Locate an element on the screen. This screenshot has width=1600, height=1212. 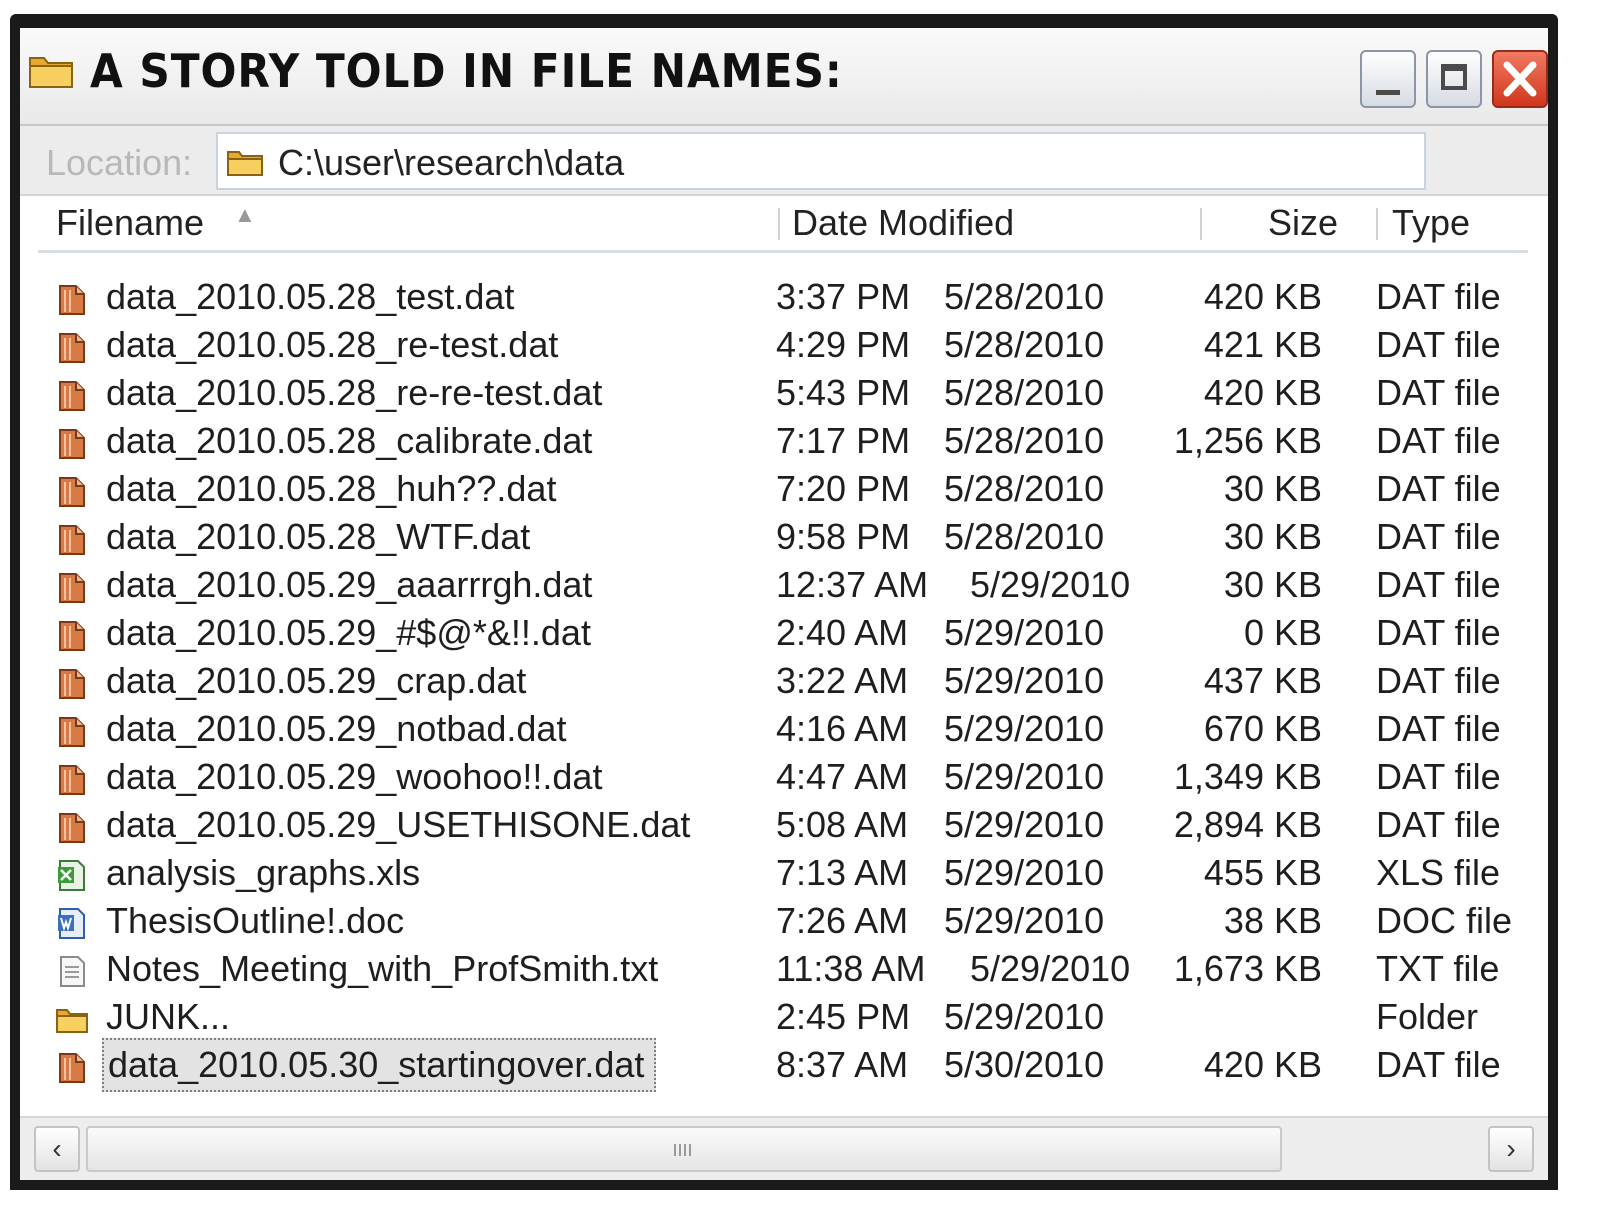
horizontal-scrollbar: ‹ › is located at coordinates (784, 1148).